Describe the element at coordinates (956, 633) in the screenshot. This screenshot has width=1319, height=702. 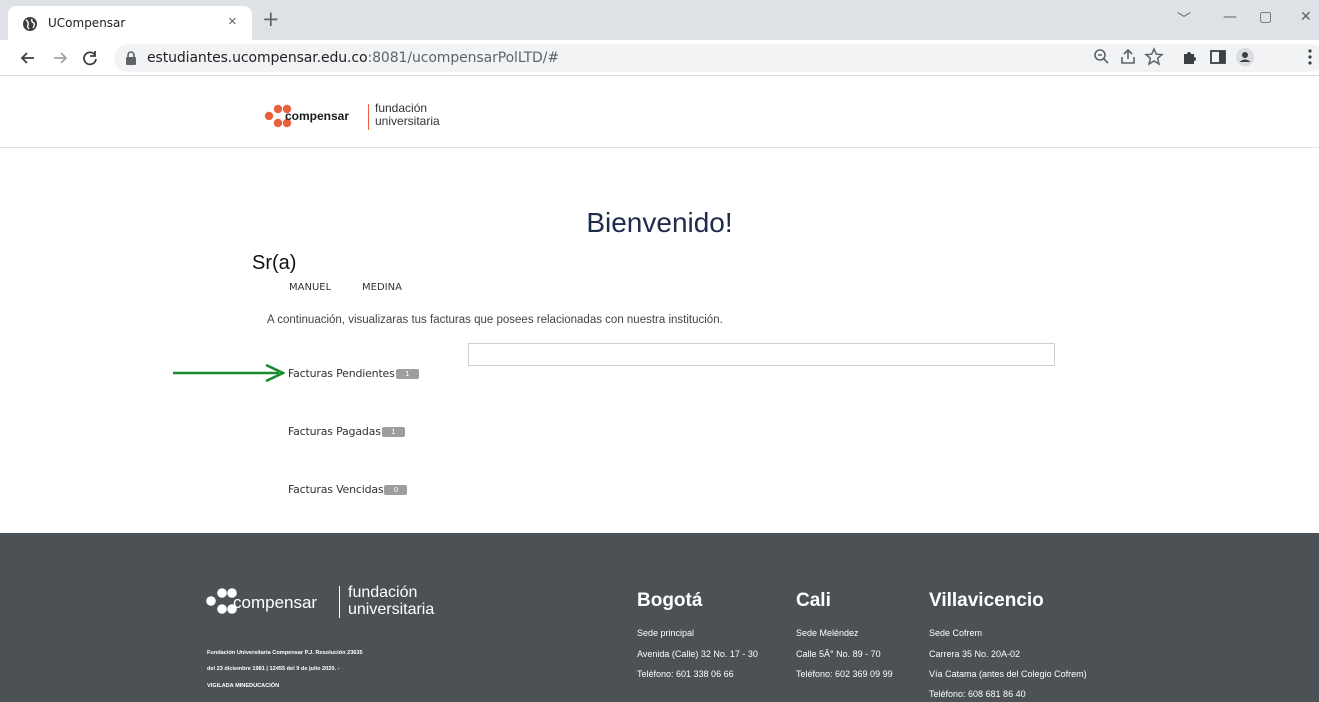
I see `villavicencio-line-1: Sede Cofrem` at that location.